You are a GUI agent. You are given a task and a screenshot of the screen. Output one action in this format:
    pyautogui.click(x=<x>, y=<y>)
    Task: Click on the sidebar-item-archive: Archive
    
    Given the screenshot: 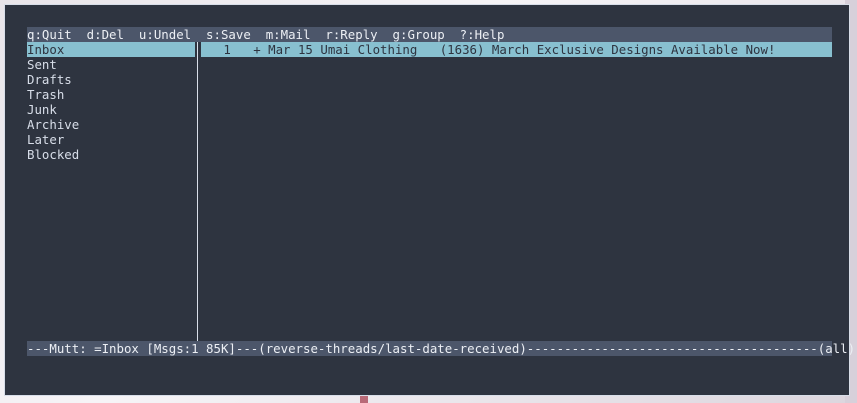 What is the action you would take?
    pyautogui.click(x=111, y=124)
    